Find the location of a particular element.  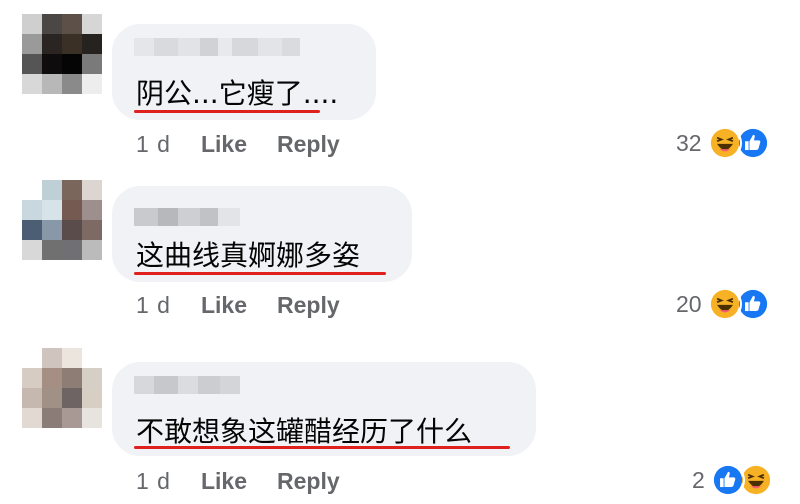

reaction-summary: 20 is located at coordinates (723, 304).